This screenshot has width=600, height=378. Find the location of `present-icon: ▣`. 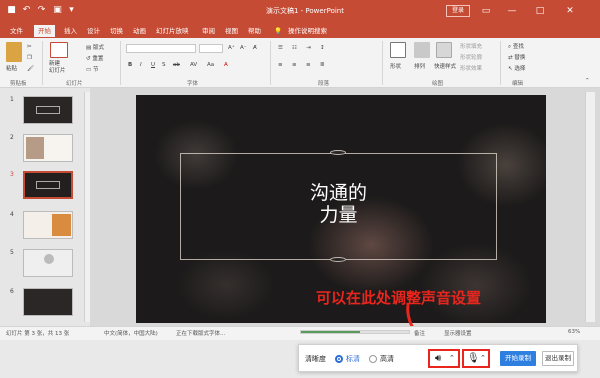

present-icon: ▣ is located at coordinates (57, 10).